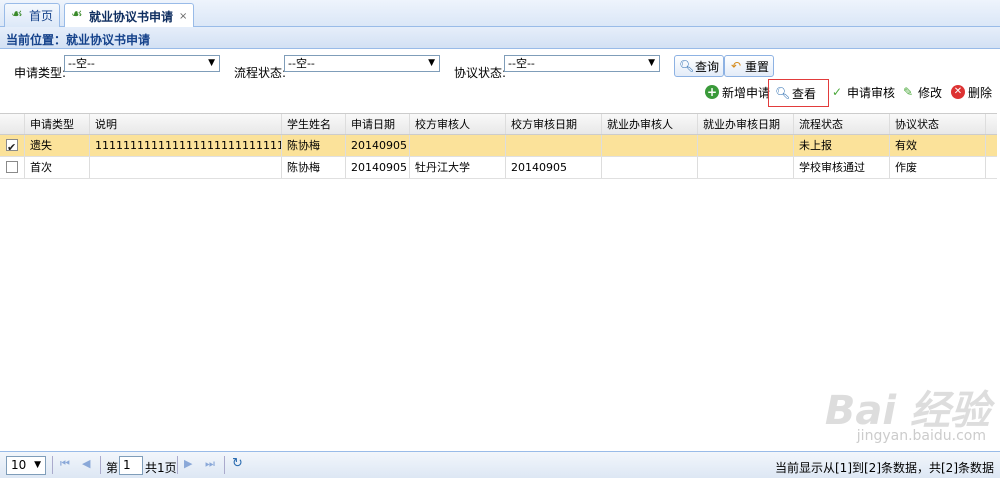 This screenshot has height=478, width=1000. Describe the element at coordinates (210, 464) in the screenshot. I see `last-page-icon: ⏭` at that location.